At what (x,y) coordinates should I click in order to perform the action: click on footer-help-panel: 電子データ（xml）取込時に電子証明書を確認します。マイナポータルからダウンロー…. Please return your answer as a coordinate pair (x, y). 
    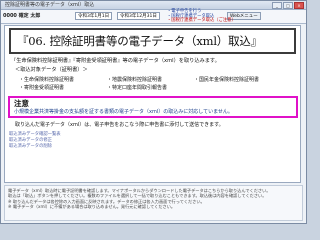
    Looking at the image, I should click on (153, 203).